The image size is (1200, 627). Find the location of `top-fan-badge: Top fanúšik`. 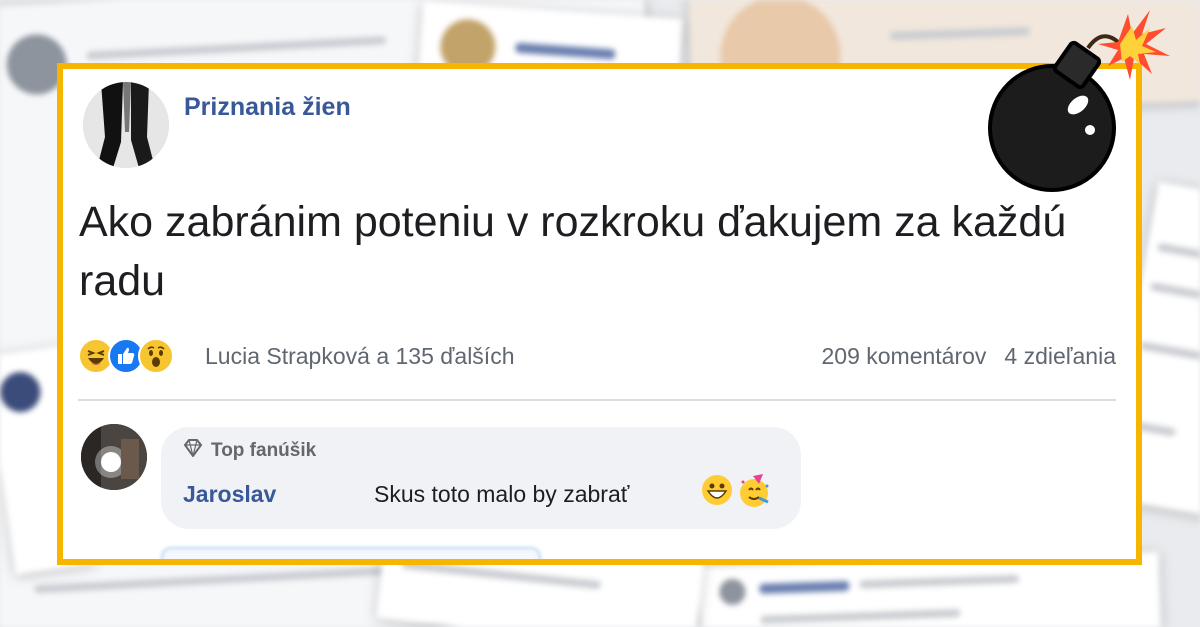

top-fan-badge: Top fanúšik is located at coordinates (249, 451).